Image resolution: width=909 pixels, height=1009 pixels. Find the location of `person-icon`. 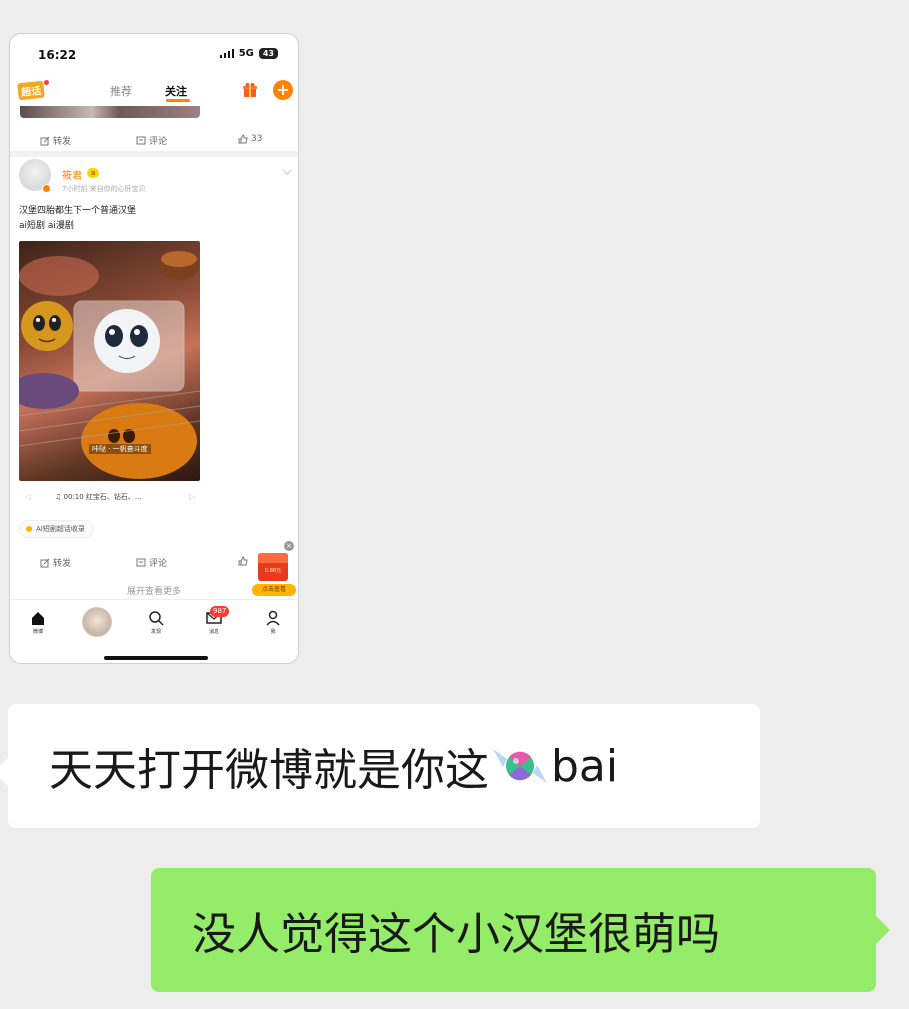

person-icon is located at coordinates (273, 618).